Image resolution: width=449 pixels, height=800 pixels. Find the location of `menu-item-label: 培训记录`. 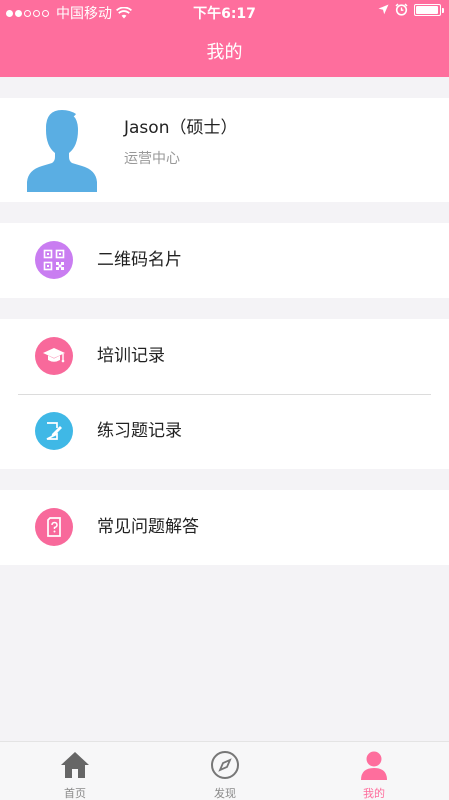

menu-item-label: 培训记录 is located at coordinates (131, 356).